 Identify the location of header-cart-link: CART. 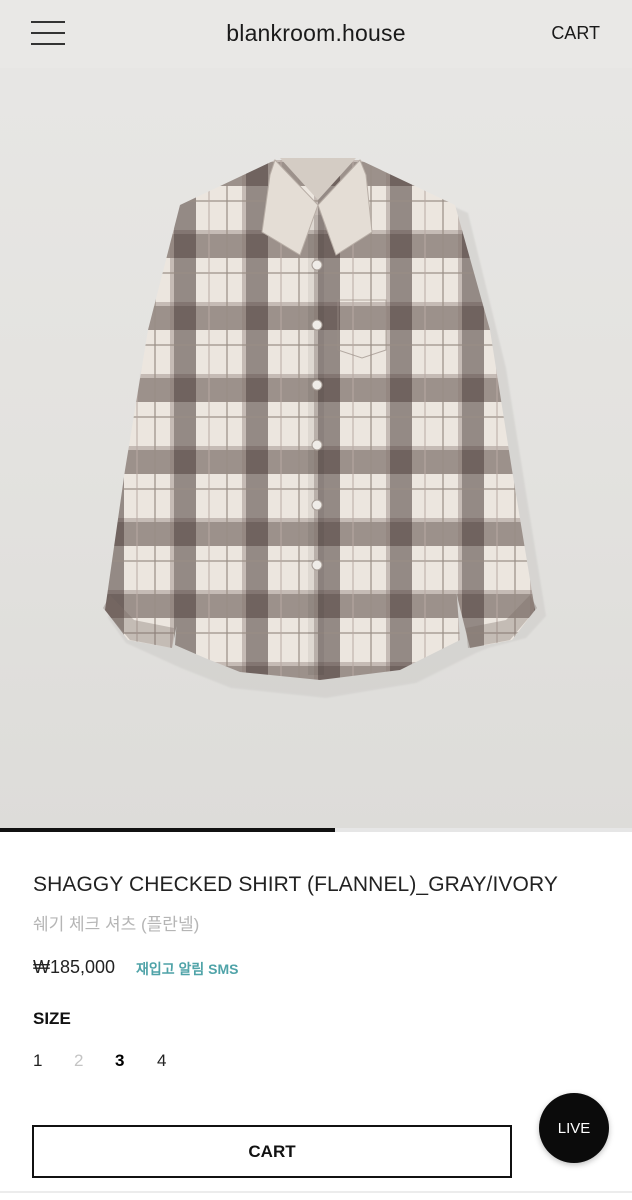
(575, 33).